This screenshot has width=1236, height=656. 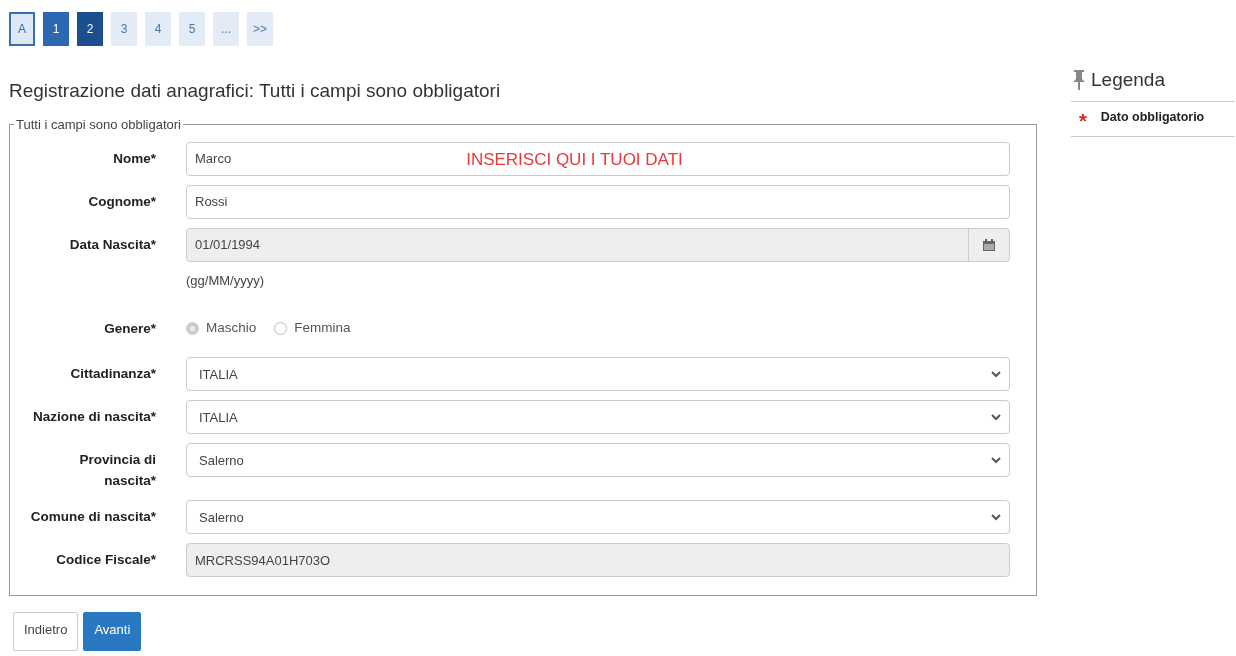 I want to click on next-button: Avanti, so click(x=112, y=631).